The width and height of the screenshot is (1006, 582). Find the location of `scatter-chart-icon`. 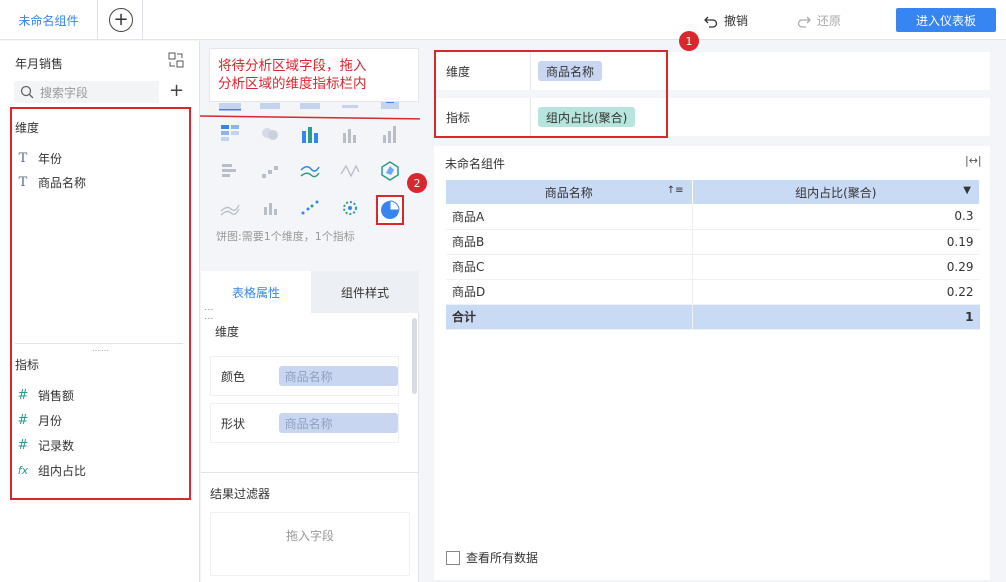

scatter-chart-icon is located at coordinates (310, 208).